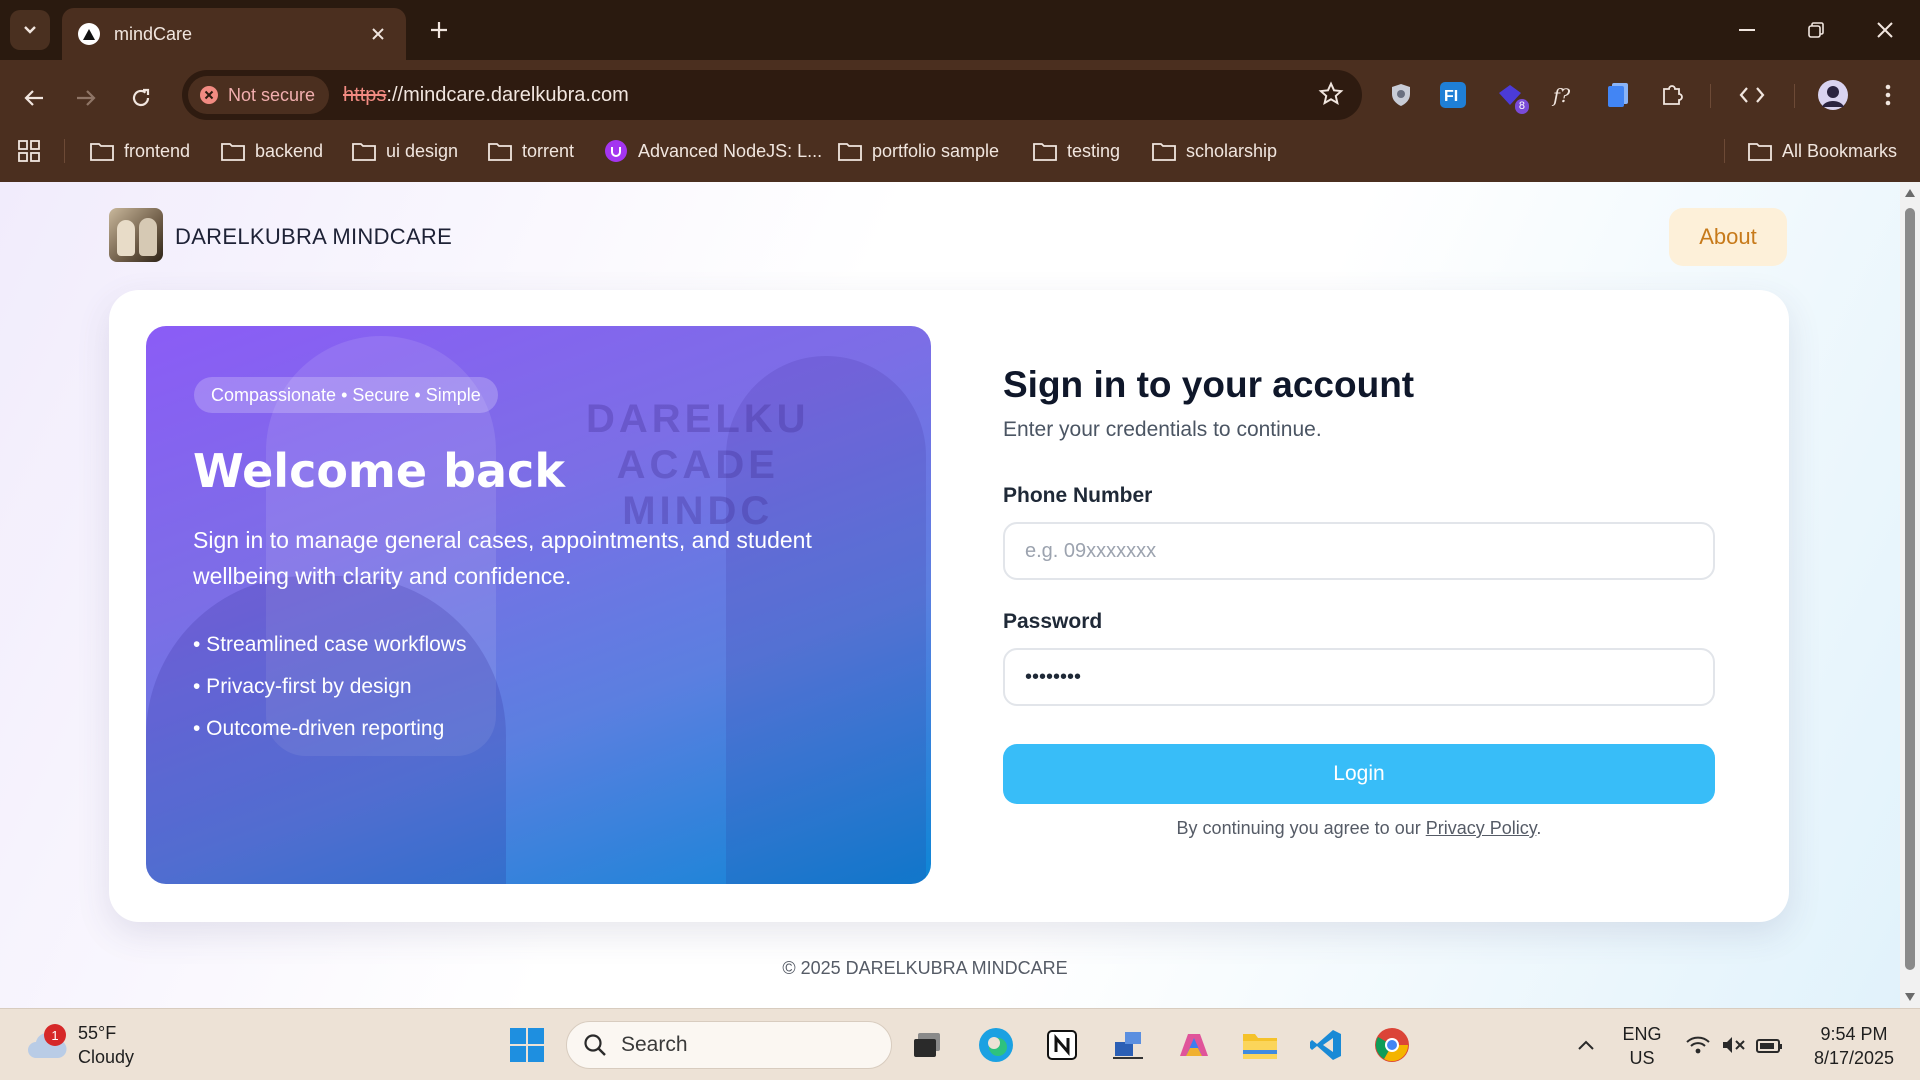 This screenshot has width=1920, height=1080. Describe the element at coordinates (654, 1044) in the screenshot. I see `search-label: Search` at that location.